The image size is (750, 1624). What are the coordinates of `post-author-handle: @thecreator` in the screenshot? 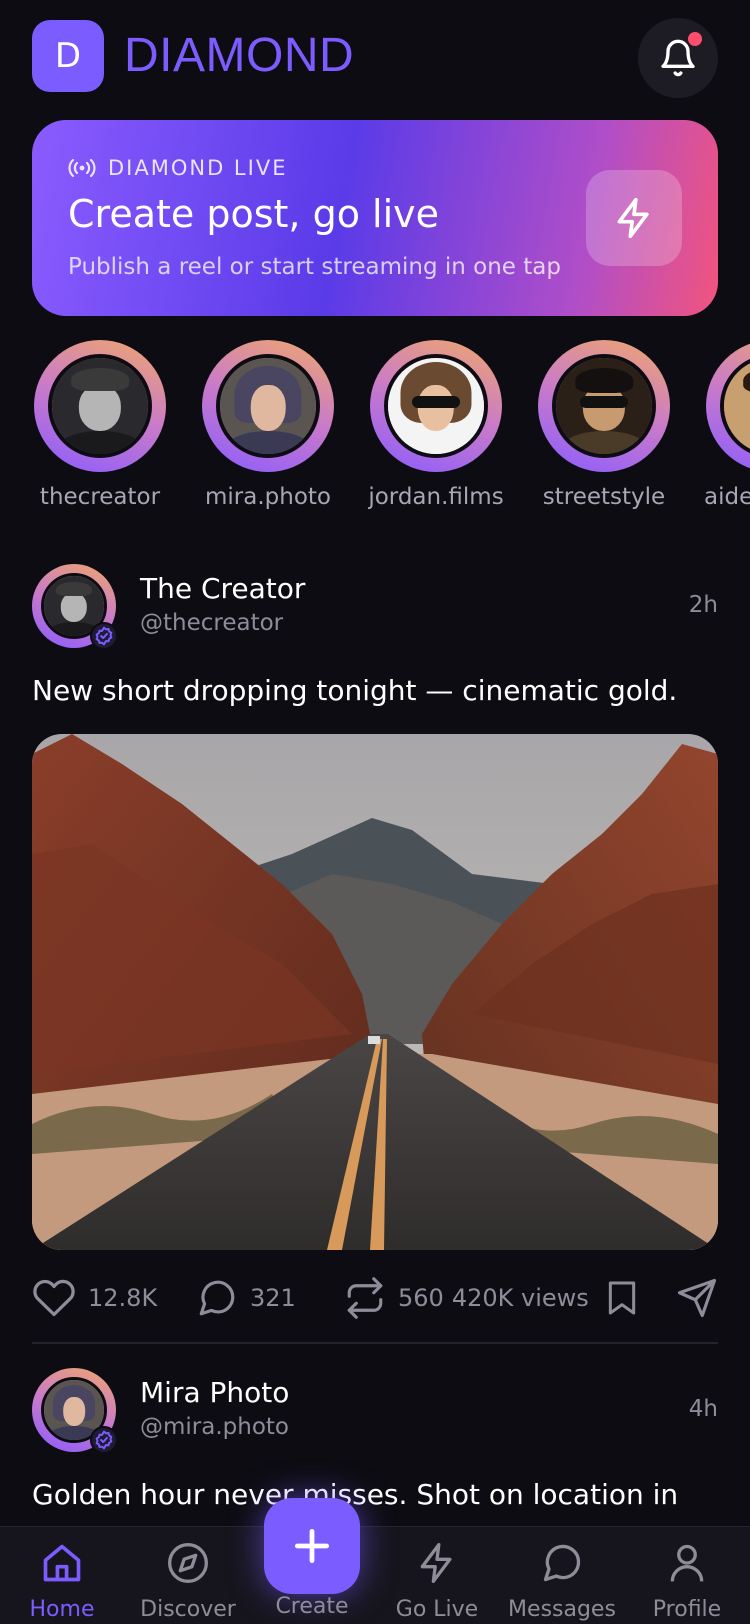 It's located at (211, 623).